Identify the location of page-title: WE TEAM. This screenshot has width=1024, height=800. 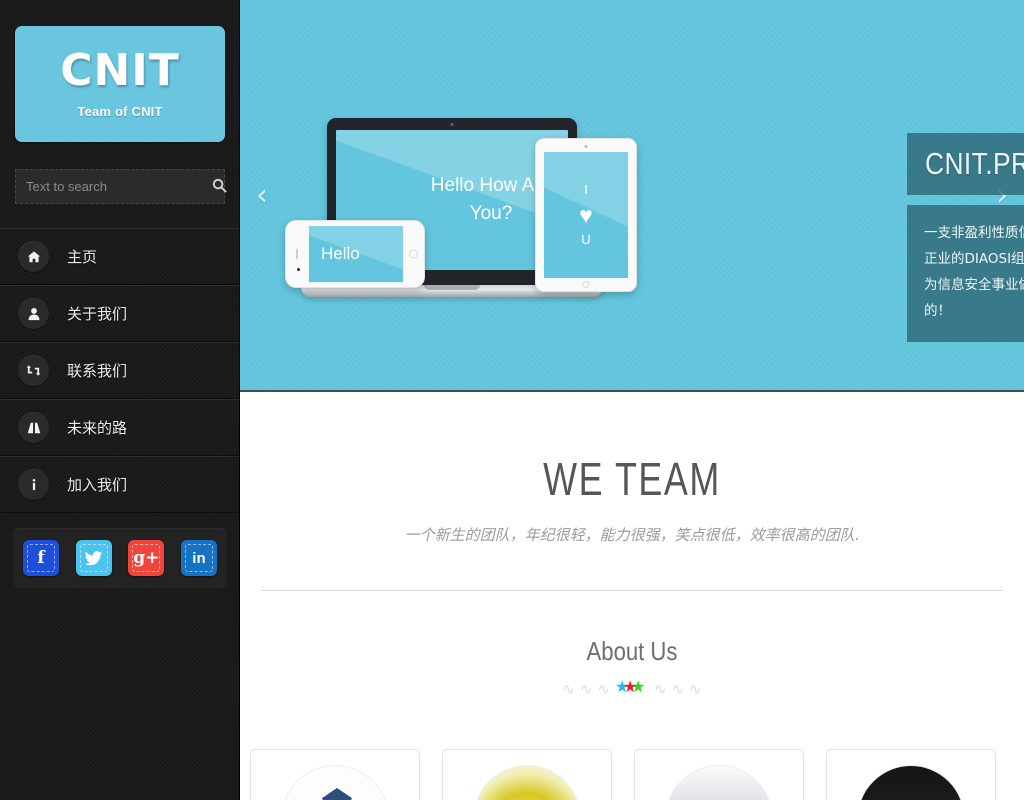
(632, 479).